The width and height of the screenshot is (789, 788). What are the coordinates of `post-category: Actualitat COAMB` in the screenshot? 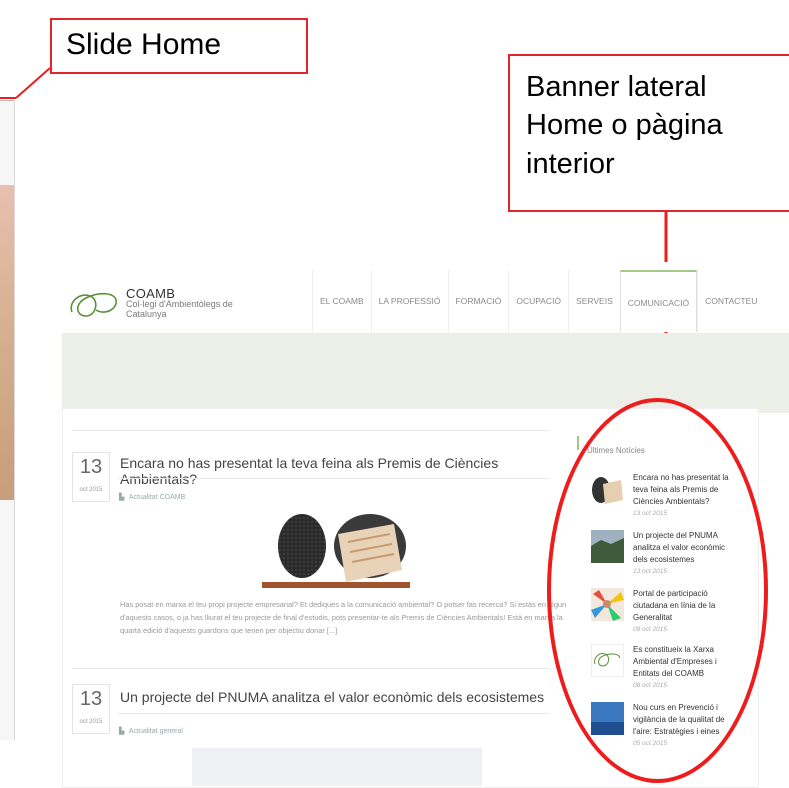 It's located at (157, 497).